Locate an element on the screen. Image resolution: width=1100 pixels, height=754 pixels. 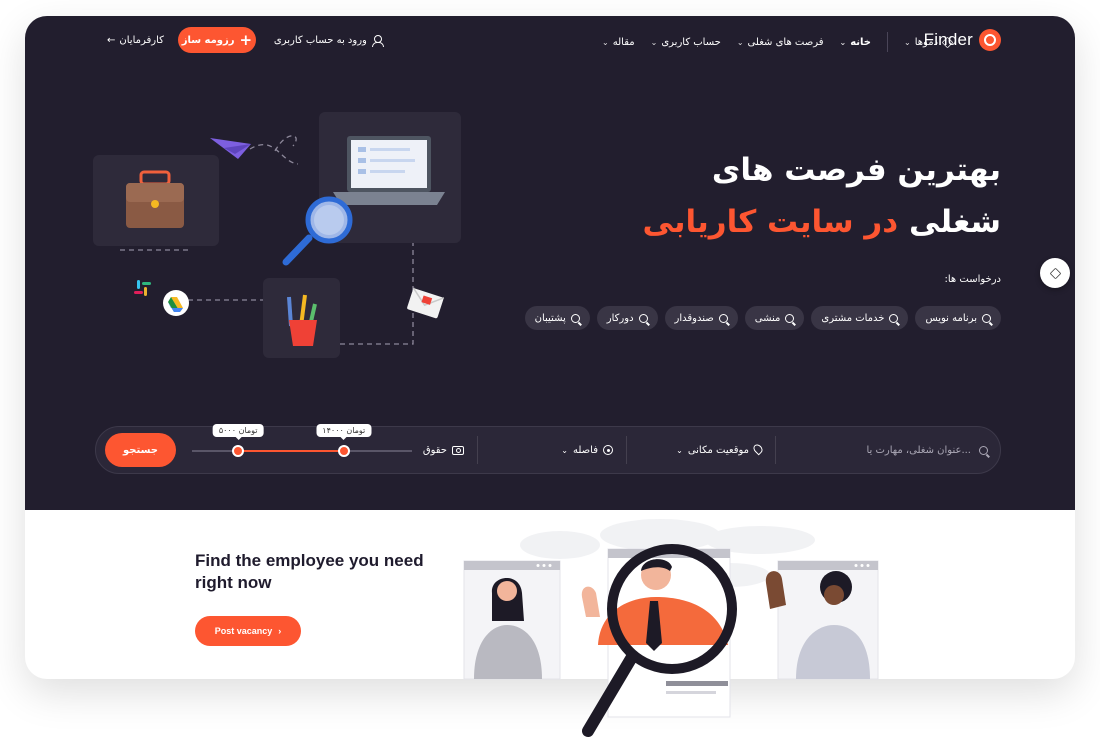
salary-min-handle is located at coordinates (238, 451).